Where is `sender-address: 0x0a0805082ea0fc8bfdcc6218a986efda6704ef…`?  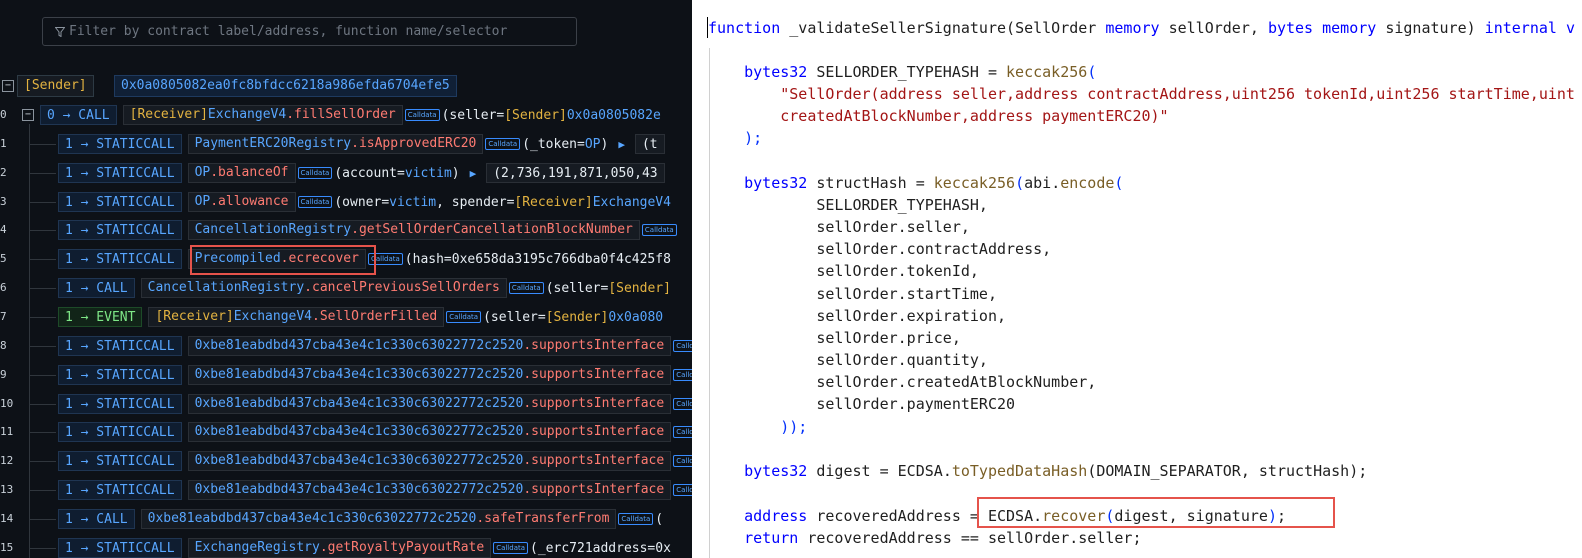 sender-address: 0x0a0805082ea0fc8bfdcc6218a986efda6704ef… is located at coordinates (285, 86).